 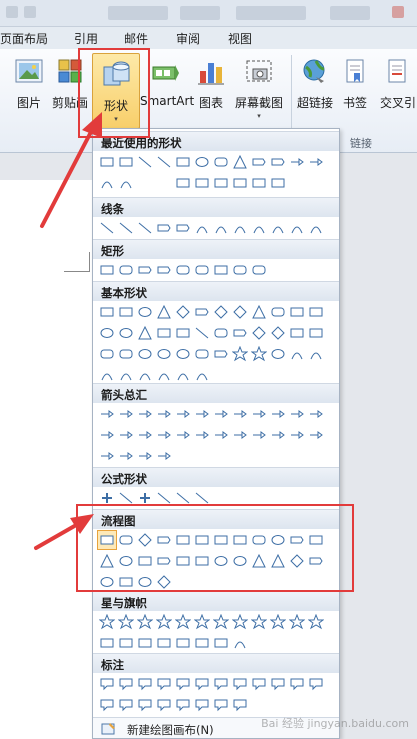 What do you see at coordinates (397, 84) in the screenshot?
I see `crossref-button: 交叉引` at bounding box center [397, 84].